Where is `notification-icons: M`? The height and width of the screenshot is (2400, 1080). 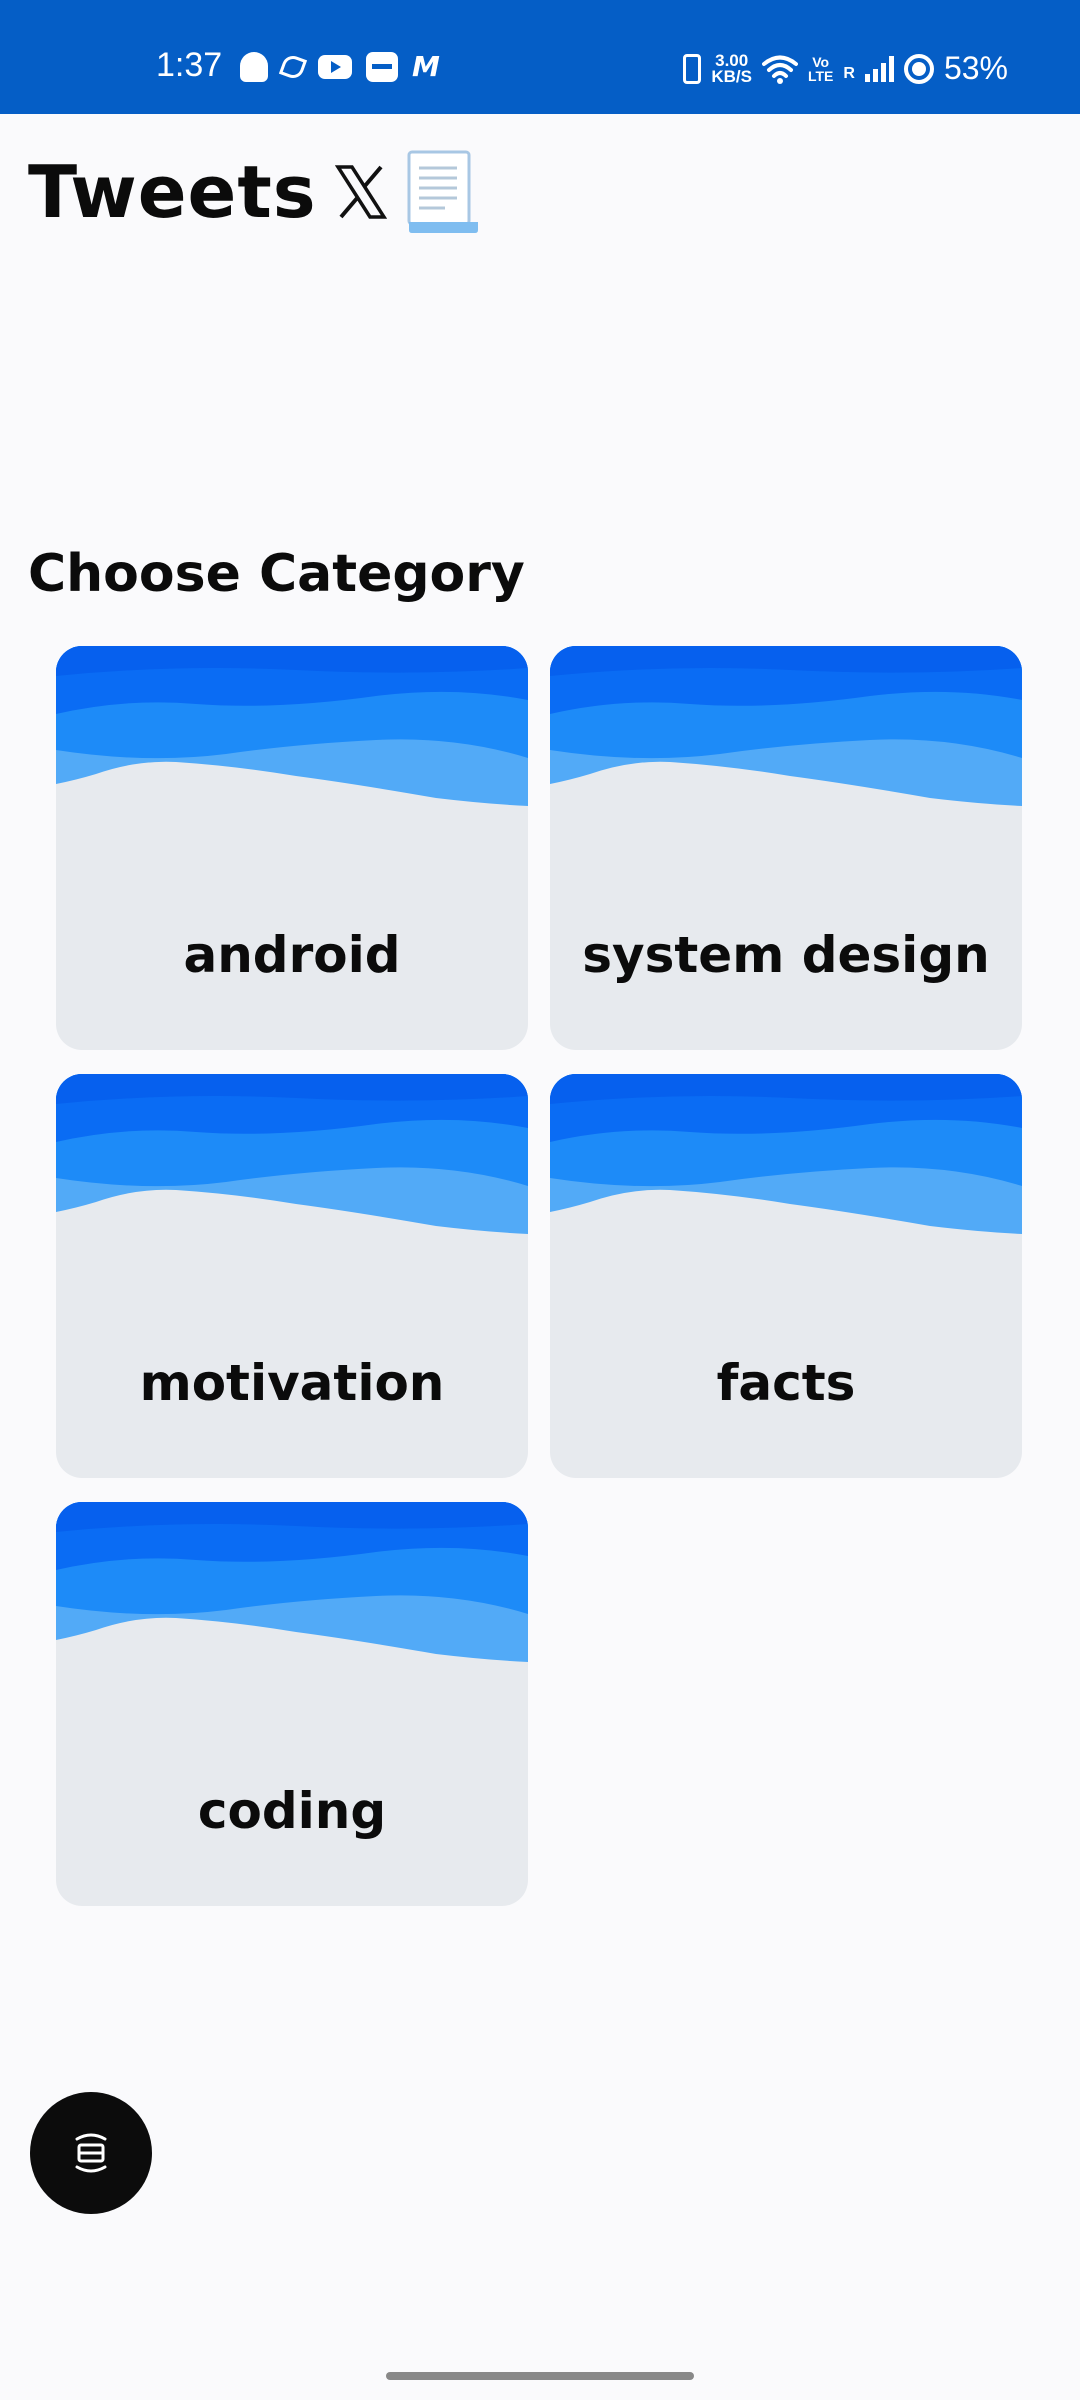
notification-icons: M is located at coordinates (340, 67).